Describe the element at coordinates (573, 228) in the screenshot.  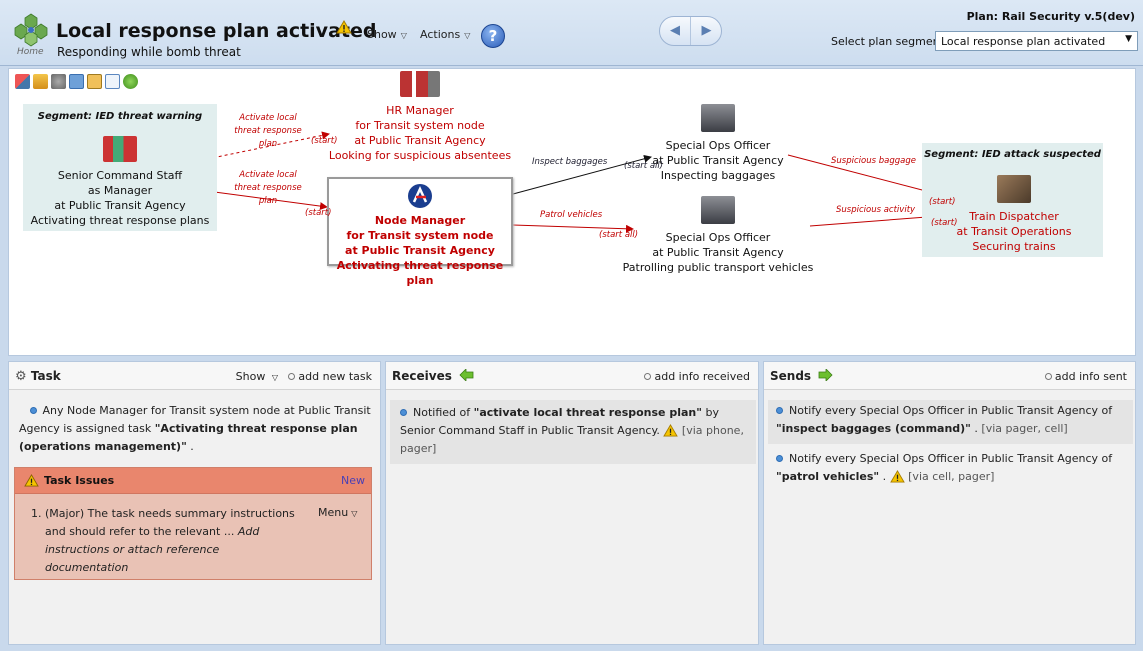
I see `edge-patrol` at that location.